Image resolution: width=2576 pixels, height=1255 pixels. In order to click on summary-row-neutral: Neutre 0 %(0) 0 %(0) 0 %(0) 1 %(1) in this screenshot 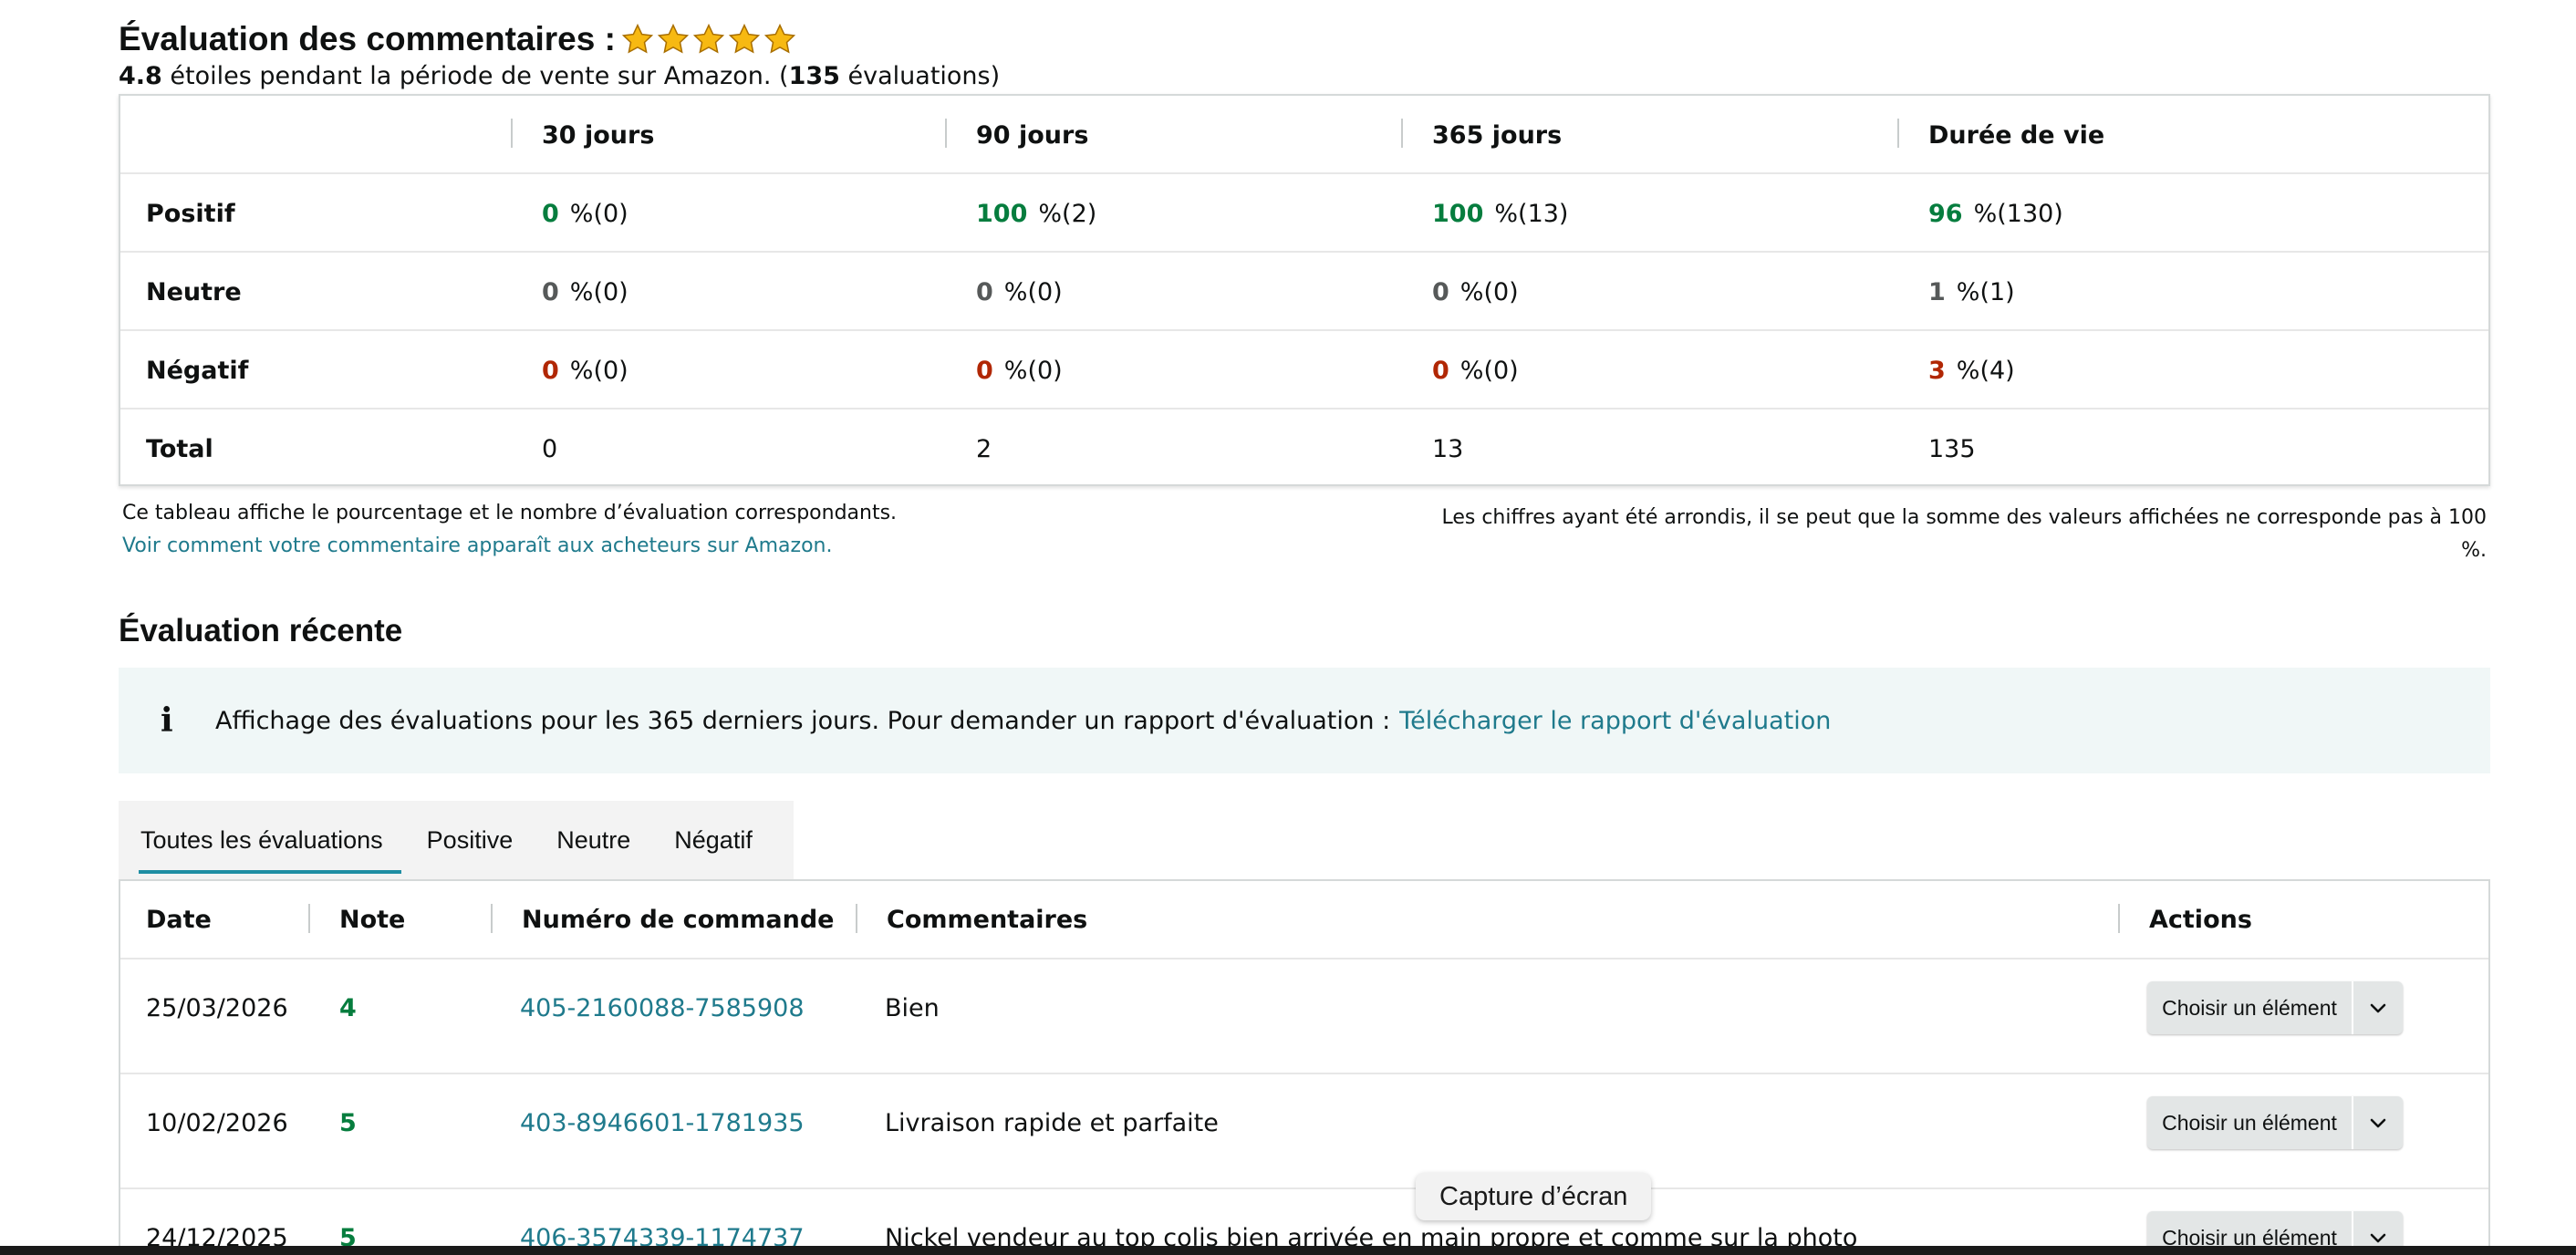, I will do `click(1304, 292)`.